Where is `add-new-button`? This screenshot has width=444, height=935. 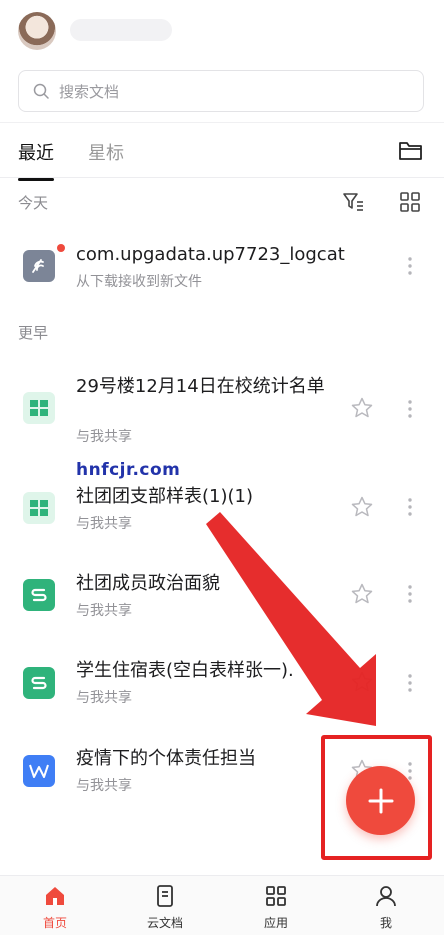
add-new-button is located at coordinates (380, 800).